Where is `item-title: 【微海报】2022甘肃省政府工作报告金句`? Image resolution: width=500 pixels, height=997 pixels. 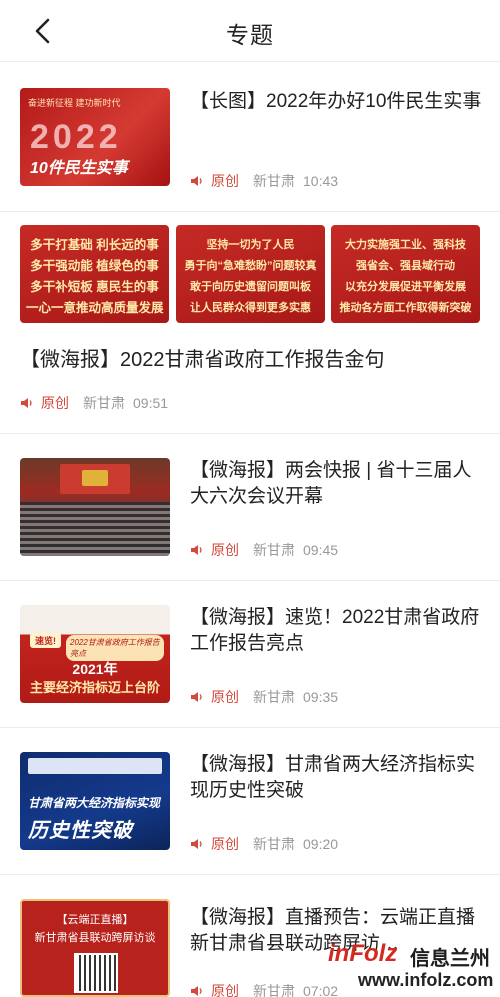
item-title: 【微海报】2022甘肃省政府工作报告金句 is located at coordinates (255, 360).